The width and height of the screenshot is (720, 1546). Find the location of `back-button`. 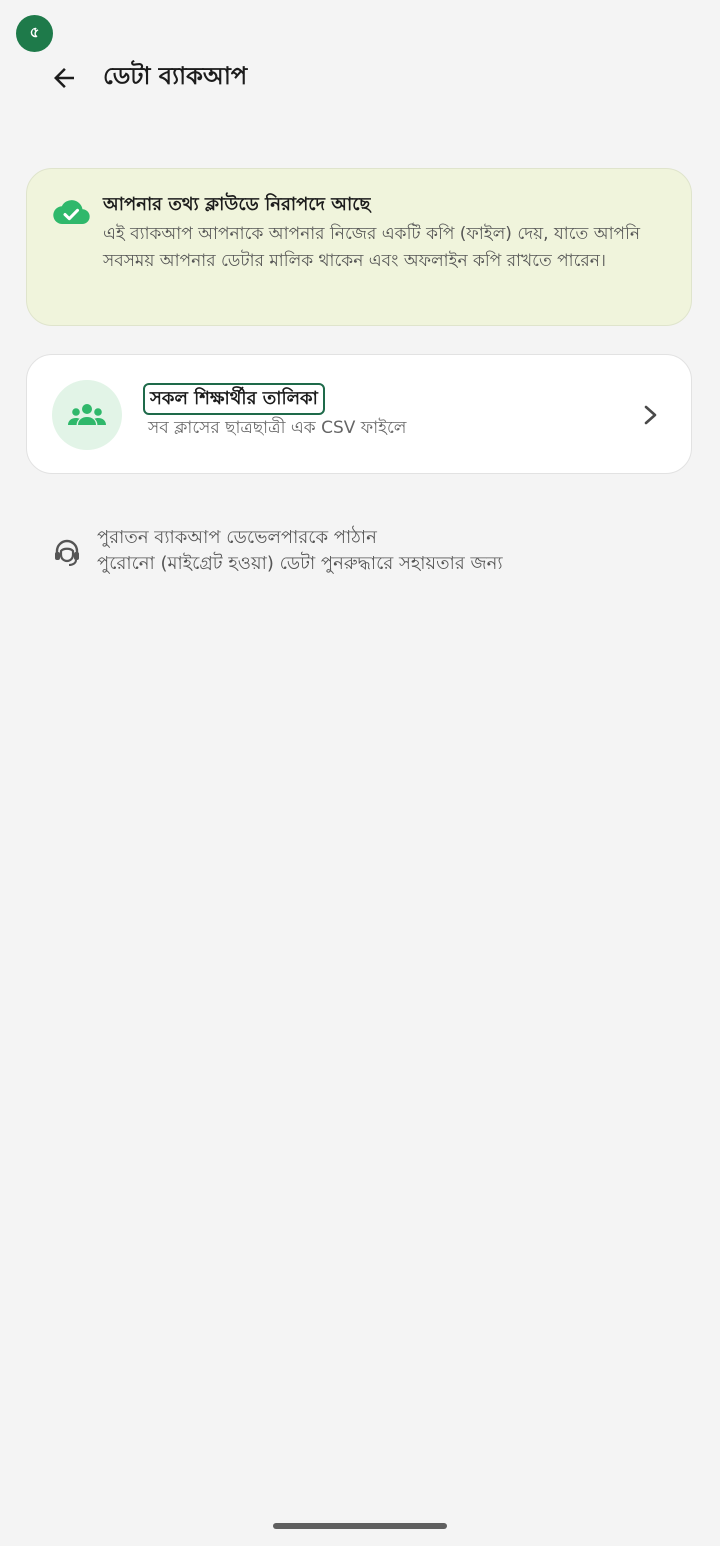

back-button is located at coordinates (64, 78).